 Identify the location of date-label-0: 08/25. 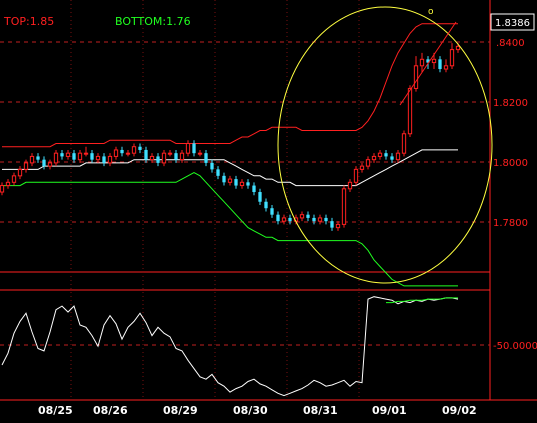
(55, 410).